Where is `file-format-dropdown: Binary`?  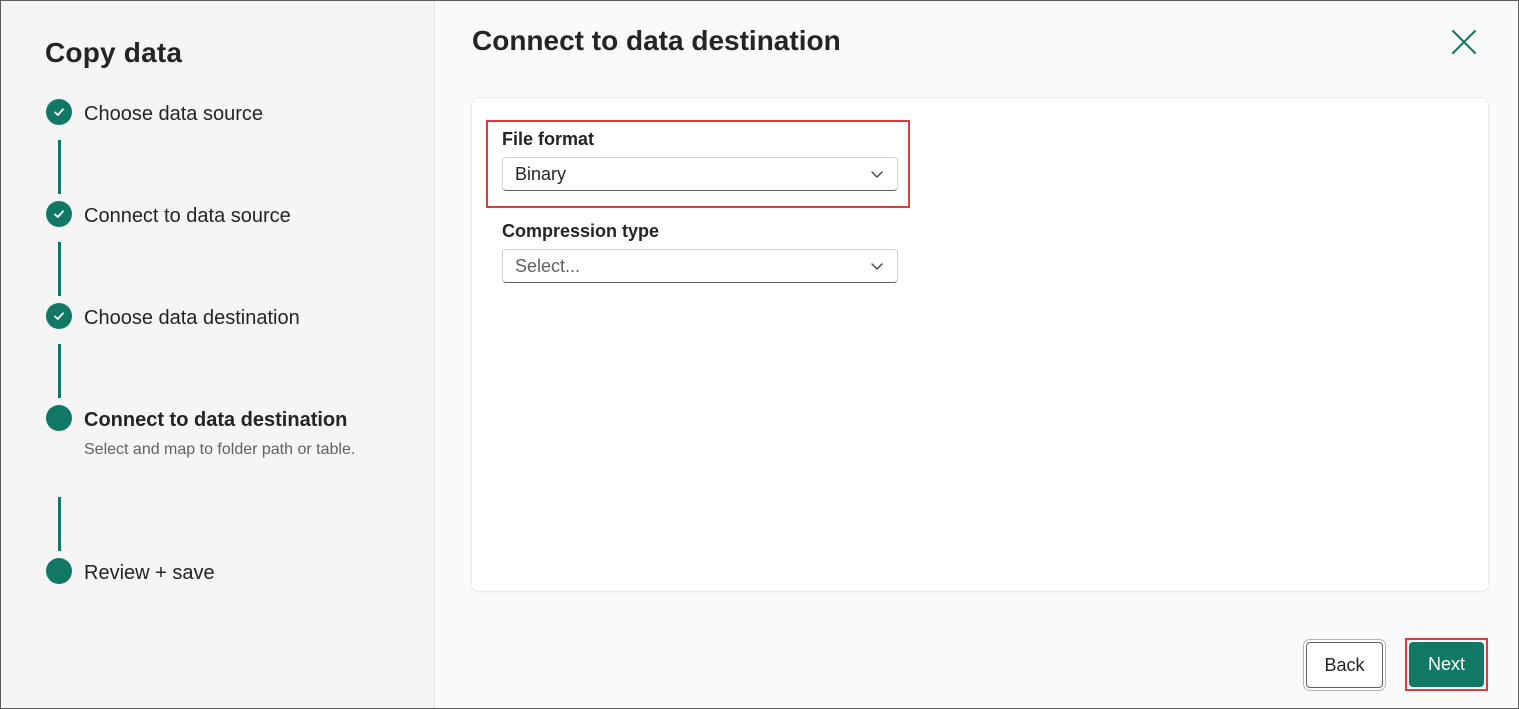 file-format-dropdown: Binary is located at coordinates (700, 174).